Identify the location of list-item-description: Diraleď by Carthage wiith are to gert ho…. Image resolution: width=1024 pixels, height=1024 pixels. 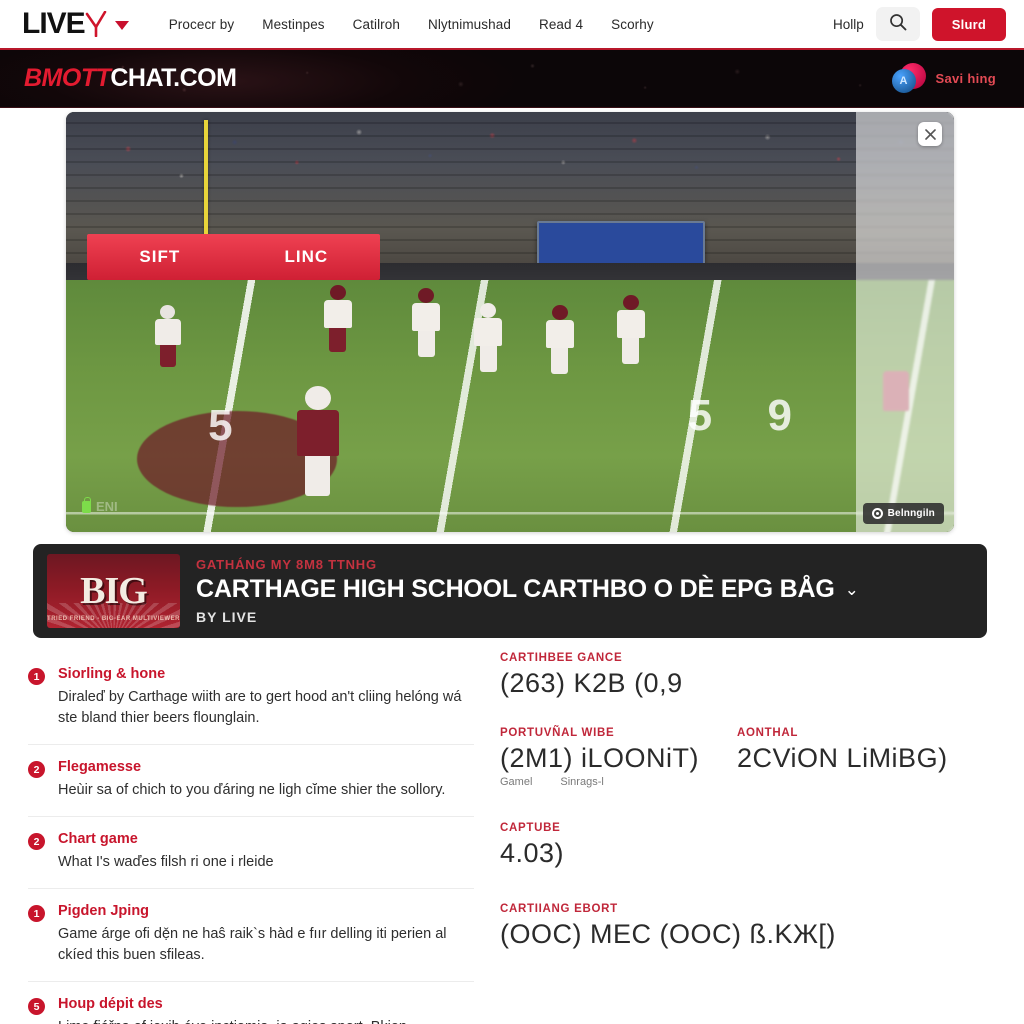
(260, 708).